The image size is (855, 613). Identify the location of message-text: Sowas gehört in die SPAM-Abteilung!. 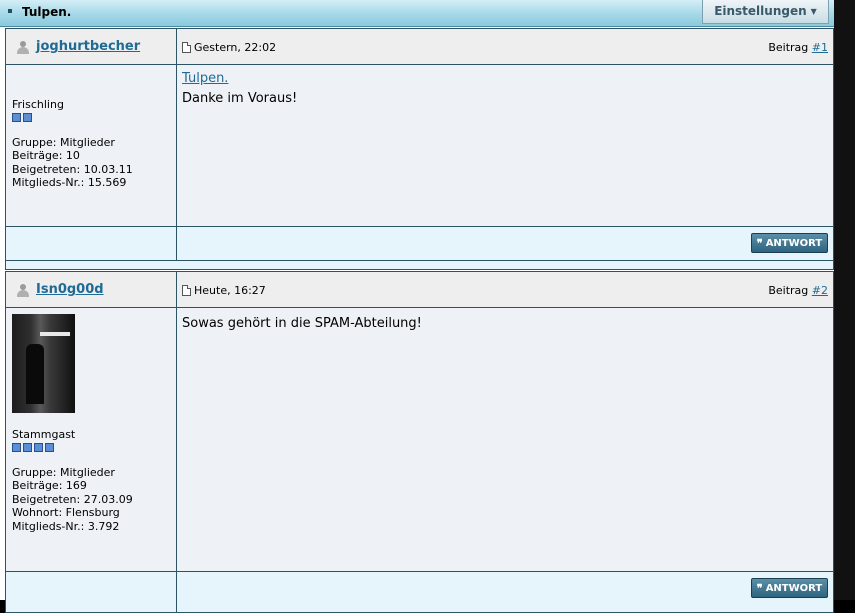
(302, 323).